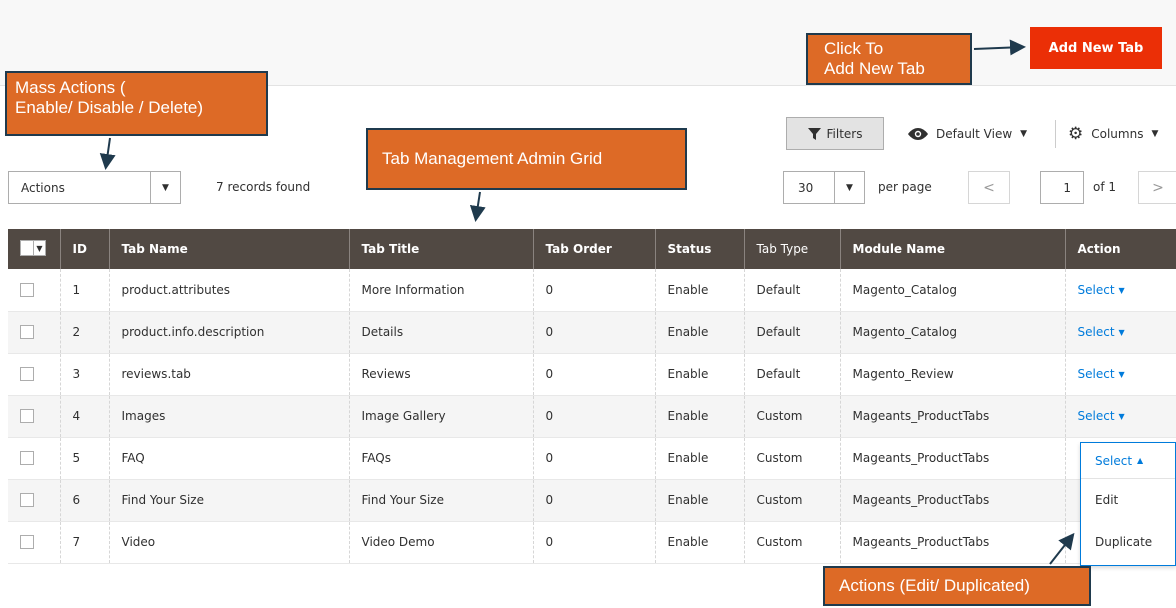  I want to click on column-header-tab-name: Tab Name, so click(229, 249).